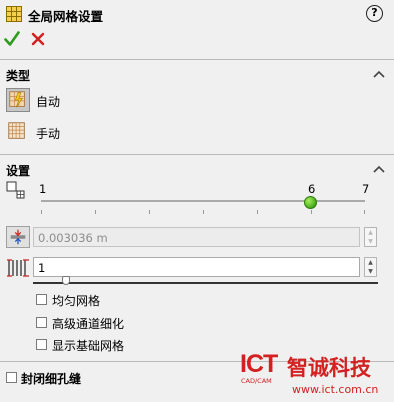  What do you see at coordinates (48, 101) in the screenshot?
I see `auto-mode-label: 自动` at bounding box center [48, 101].